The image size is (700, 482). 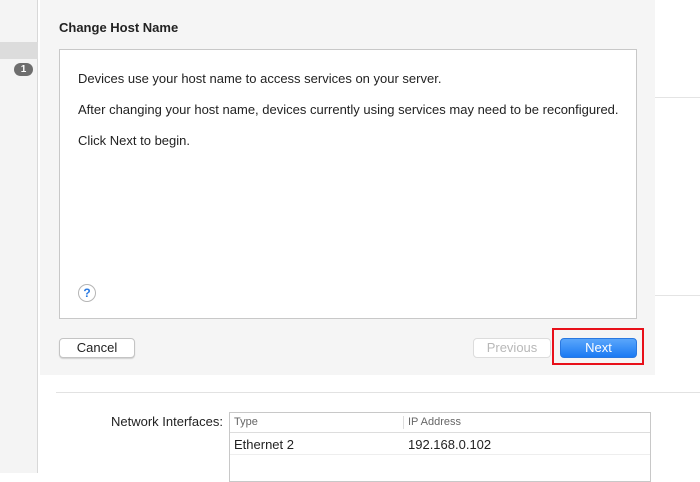 What do you see at coordinates (19, 50) in the screenshot?
I see `sidebar-selected-item` at bounding box center [19, 50].